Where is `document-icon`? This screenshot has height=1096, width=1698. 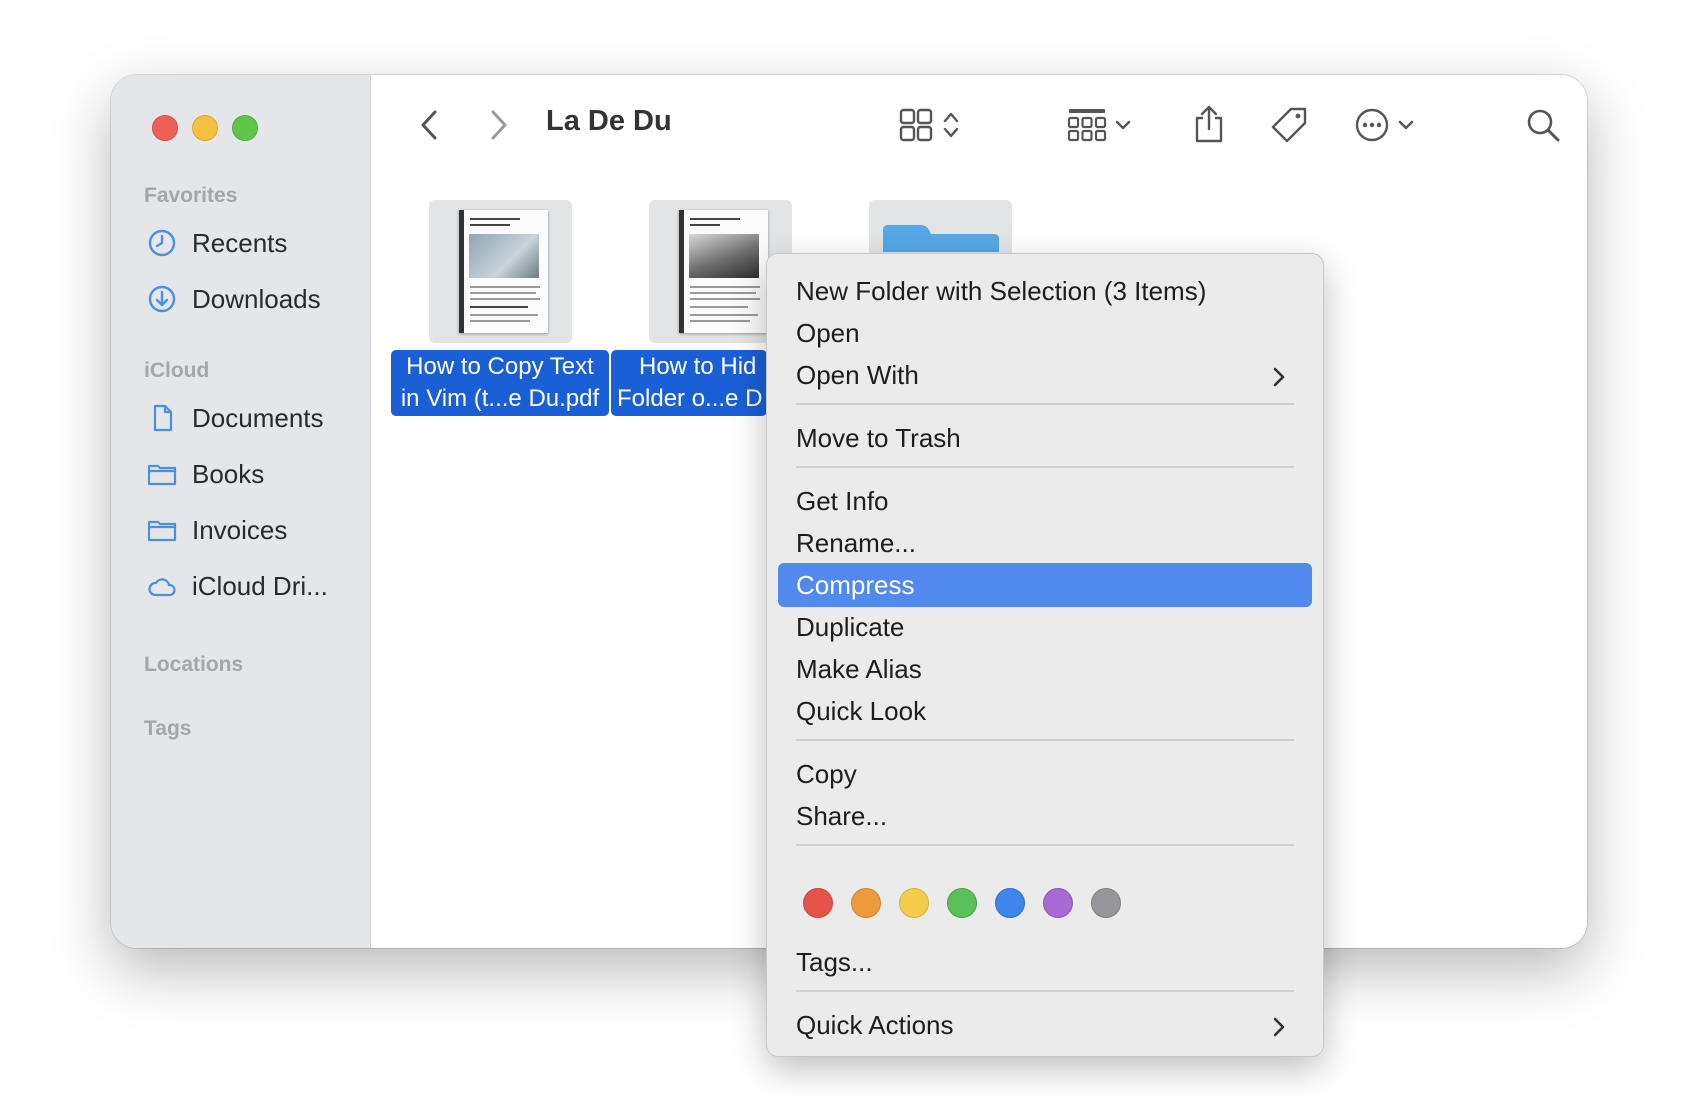 document-icon is located at coordinates (162, 418).